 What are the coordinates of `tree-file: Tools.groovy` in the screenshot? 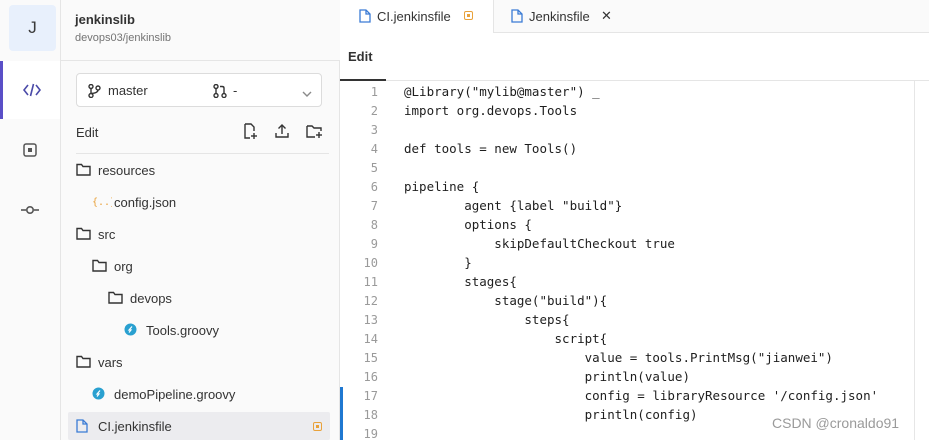 It's located at (199, 330).